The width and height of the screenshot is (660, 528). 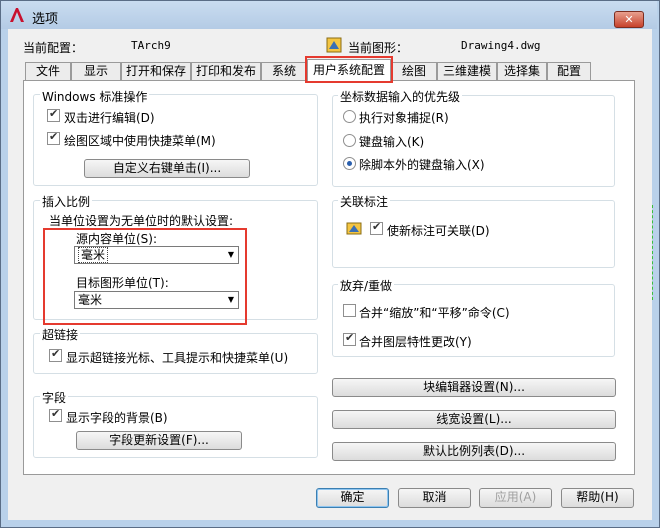 What do you see at coordinates (53, 48) in the screenshot?
I see `current-config-label: 当前配置：` at bounding box center [53, 48].